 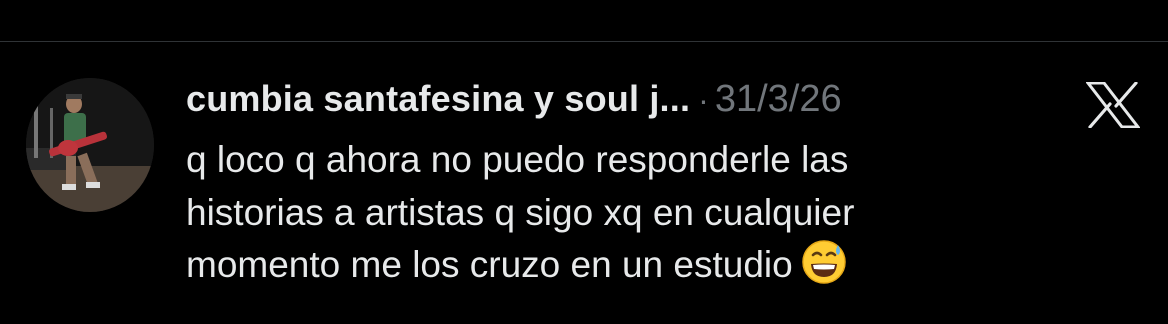 What do you see at coordinates (517, 159) in the screenshot?
I see `post-text-line: q loco q ahora no puedo responderle las` at bounding box center [517, 159].